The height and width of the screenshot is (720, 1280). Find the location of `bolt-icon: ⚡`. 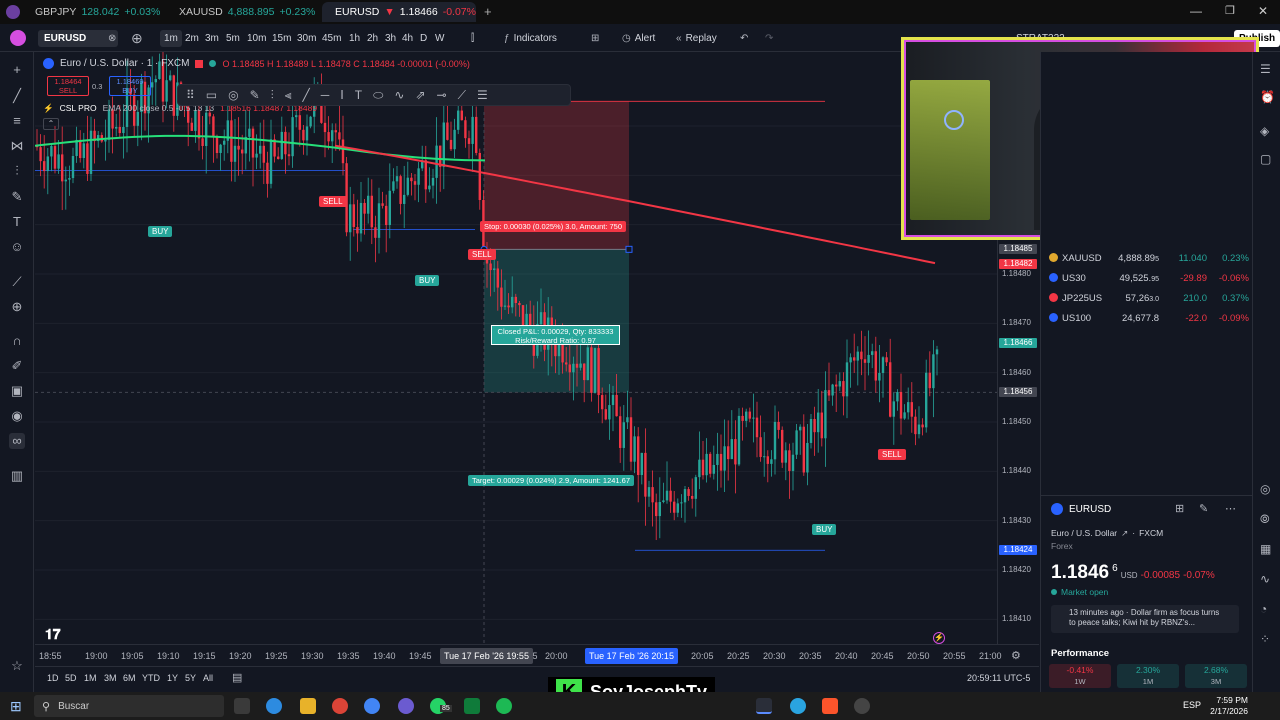

bolt-icon: ⚡ is located at coordinates (939, 638).